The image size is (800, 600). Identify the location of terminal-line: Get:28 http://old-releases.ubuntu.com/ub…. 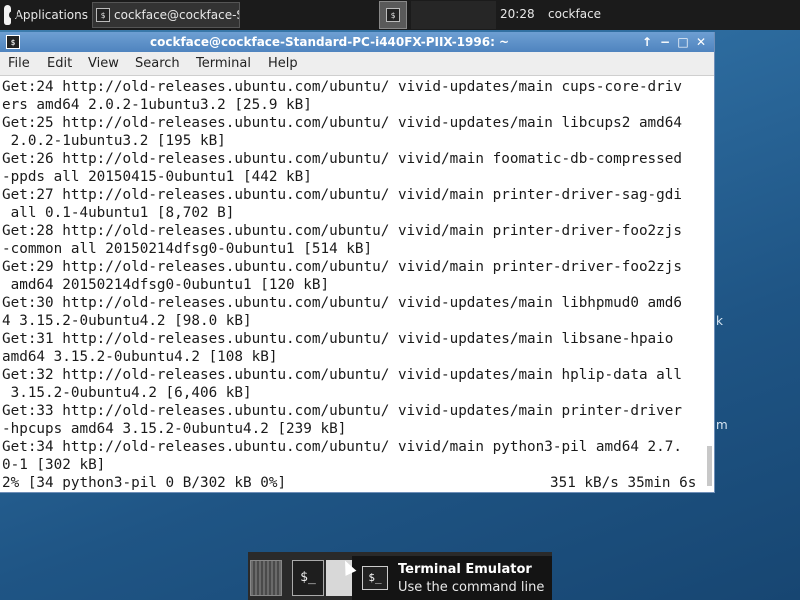
(342, 231).